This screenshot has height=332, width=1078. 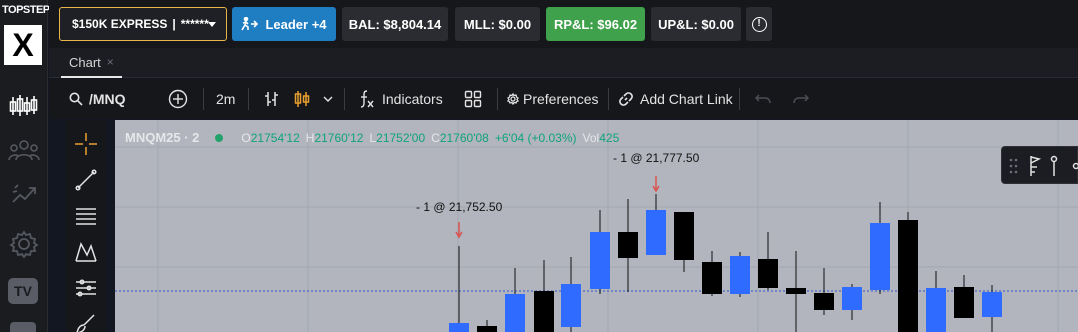 I want to click on mll-badge: MLL: $0.00, so click(x=497, y=24).